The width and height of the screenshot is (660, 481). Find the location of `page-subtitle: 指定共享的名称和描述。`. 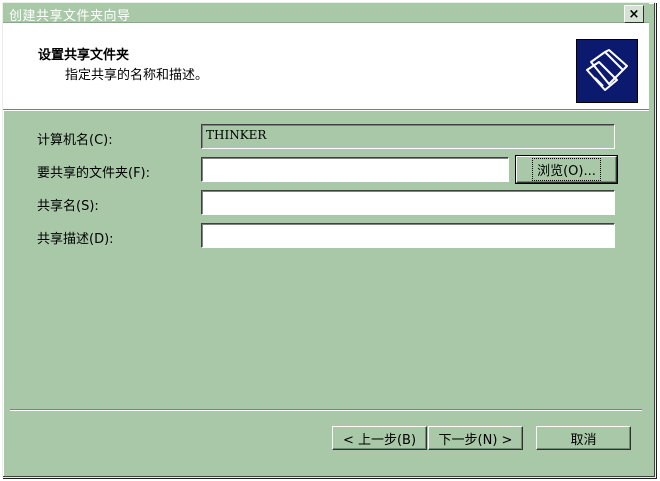

page-subtitle: 指定共享的名称和描述。 is located at coordinates (137, 75).